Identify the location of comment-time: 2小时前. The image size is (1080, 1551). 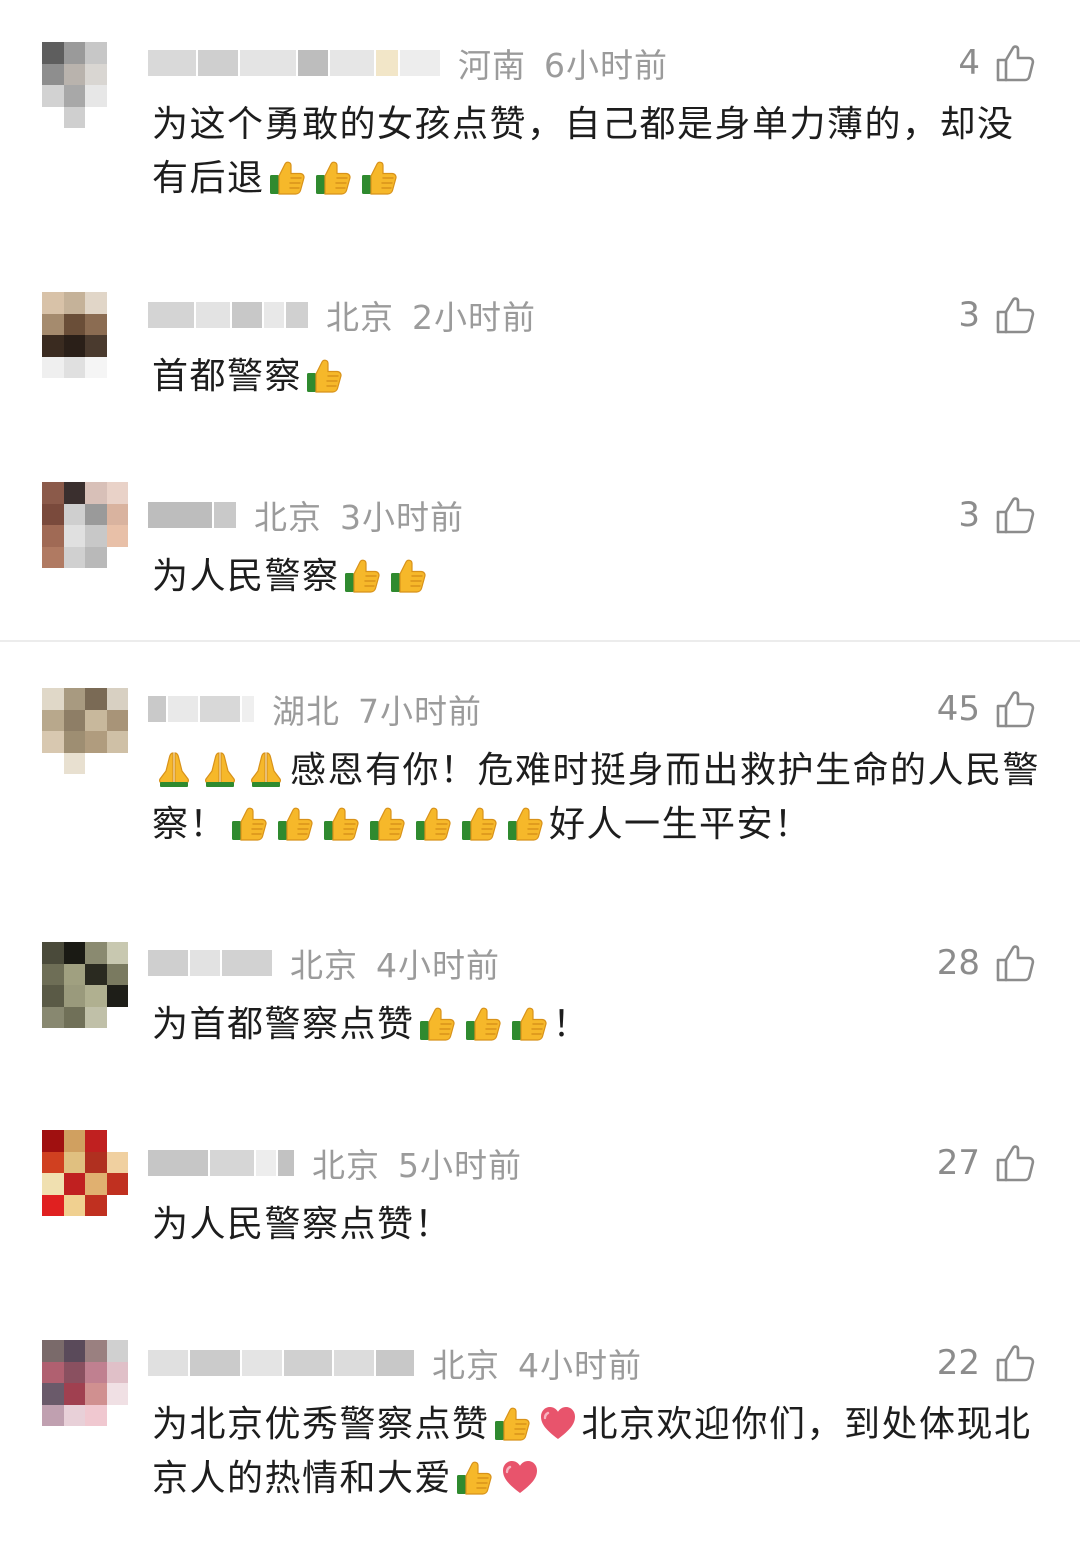
(474, 317).